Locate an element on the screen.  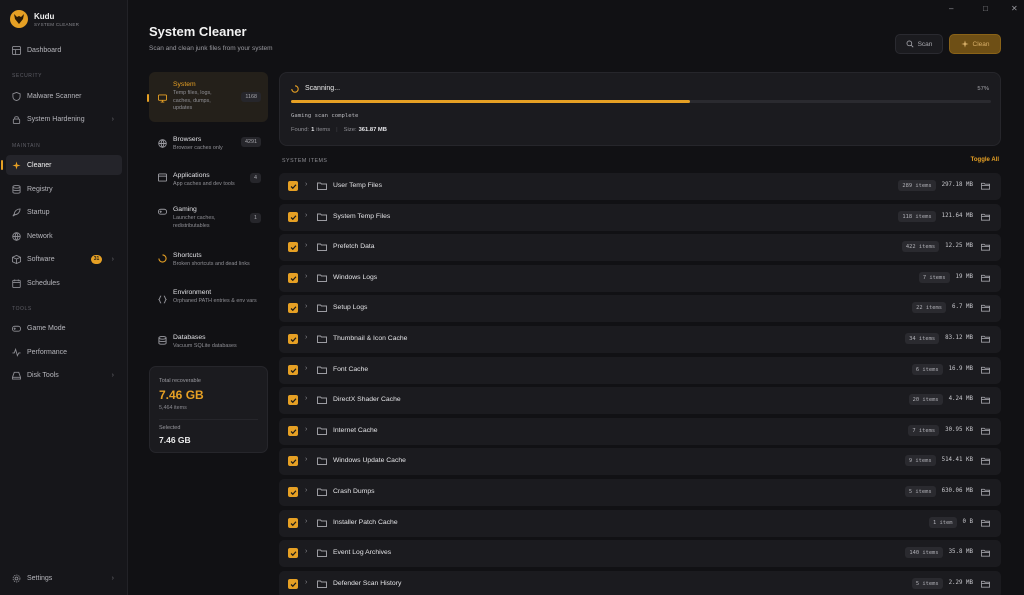
item-name: Installer Patch Cache is located at coordinates (365, 522).